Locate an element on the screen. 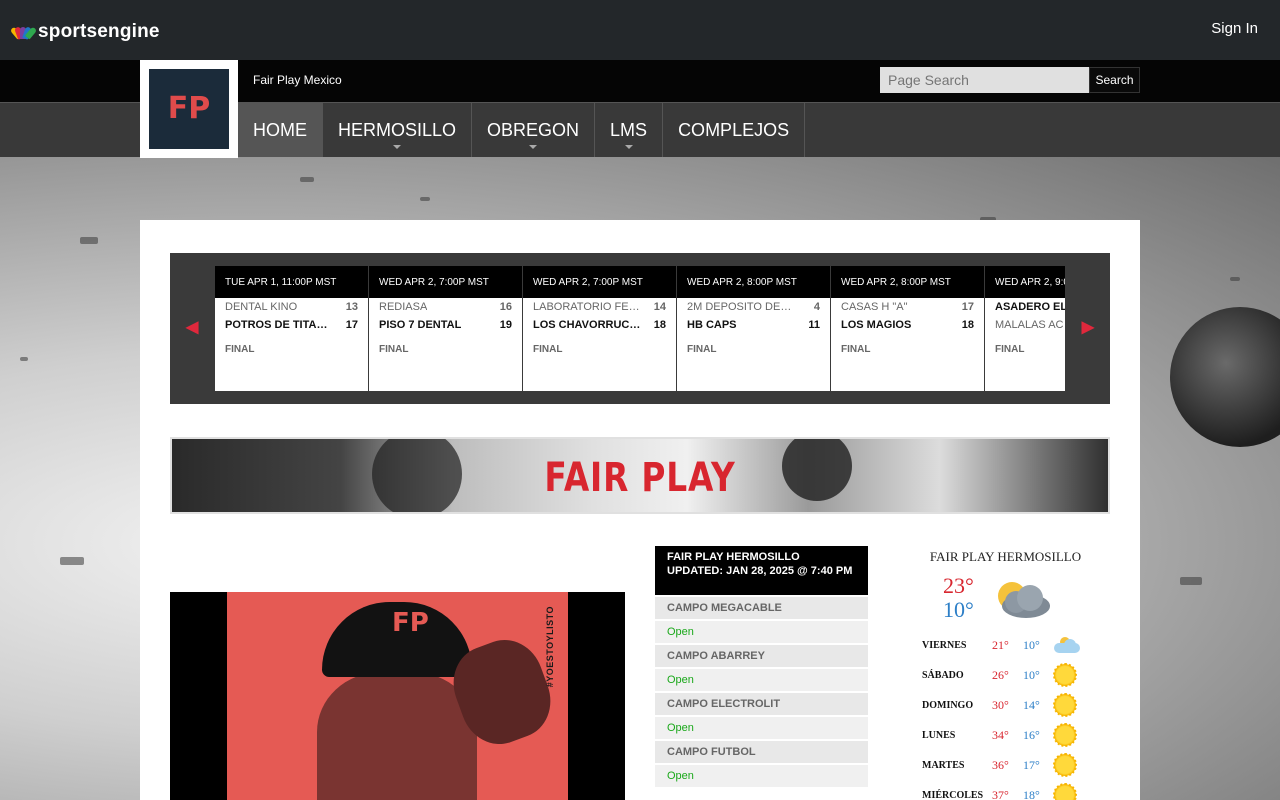  nav-item-label: LMS is located at coordinates (629, 129).